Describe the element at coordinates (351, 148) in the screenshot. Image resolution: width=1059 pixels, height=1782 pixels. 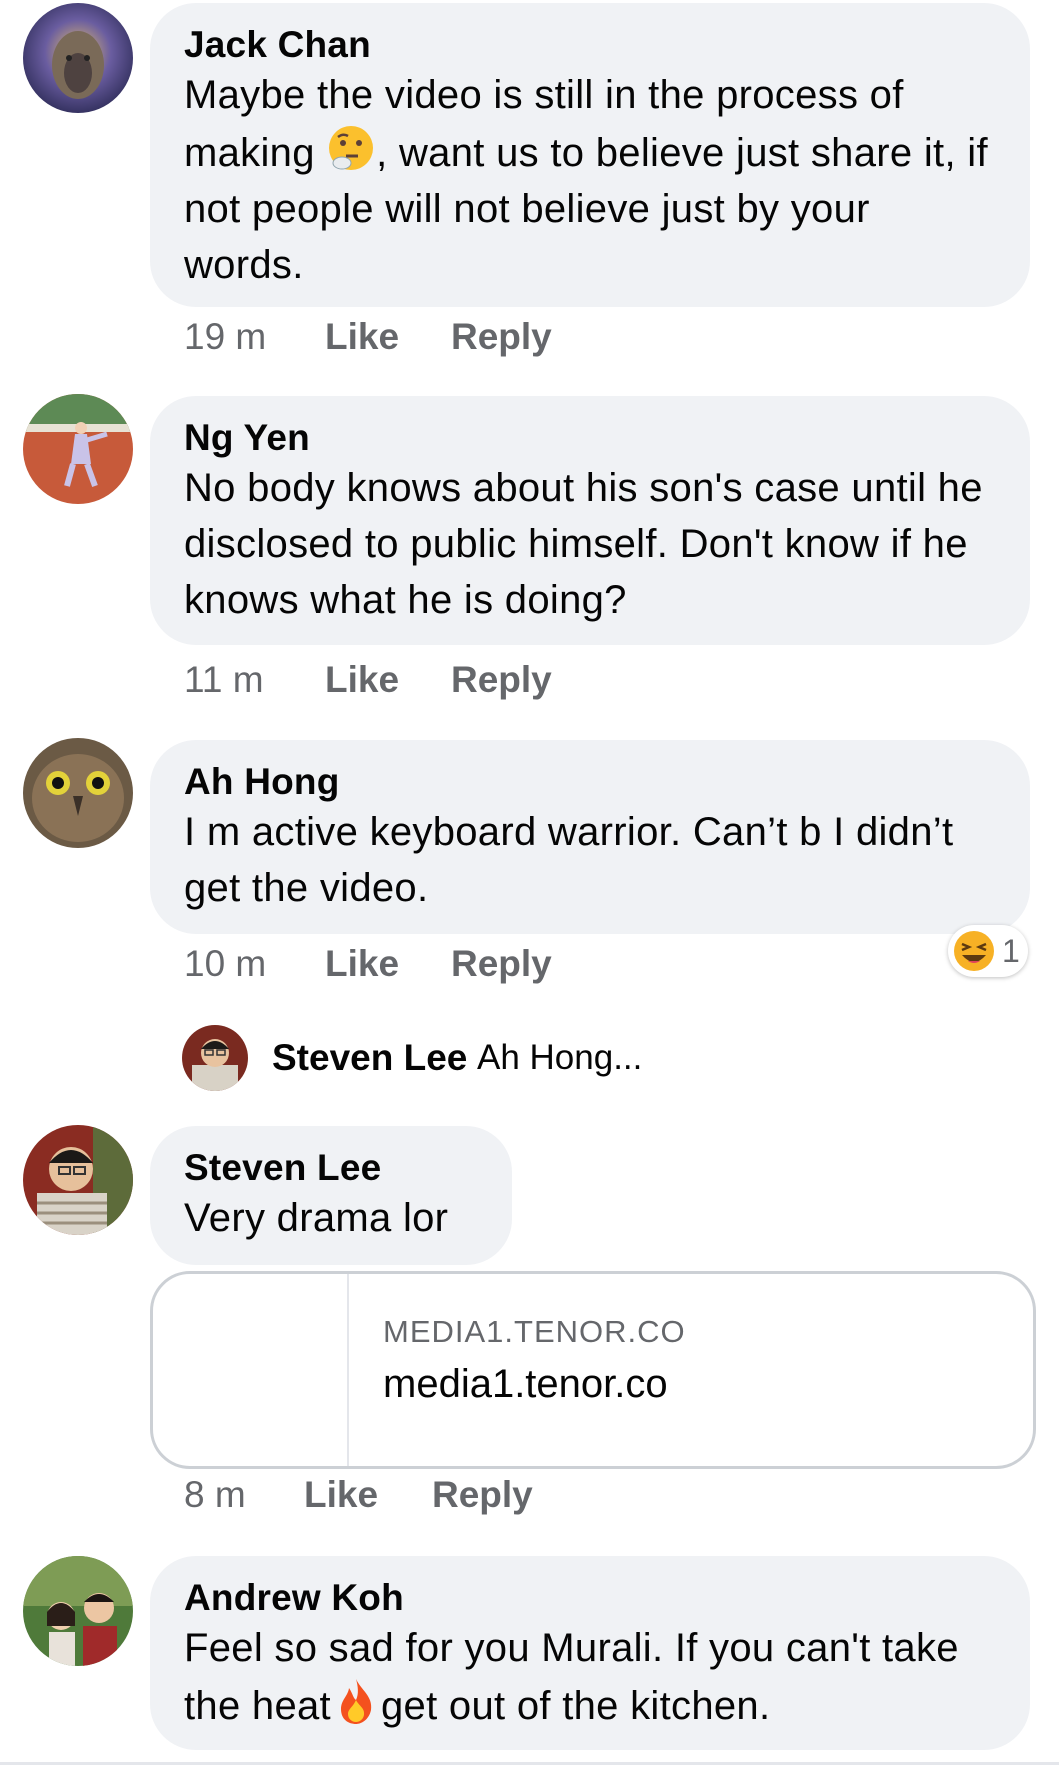
I see `thinking-face-icon` at that location.